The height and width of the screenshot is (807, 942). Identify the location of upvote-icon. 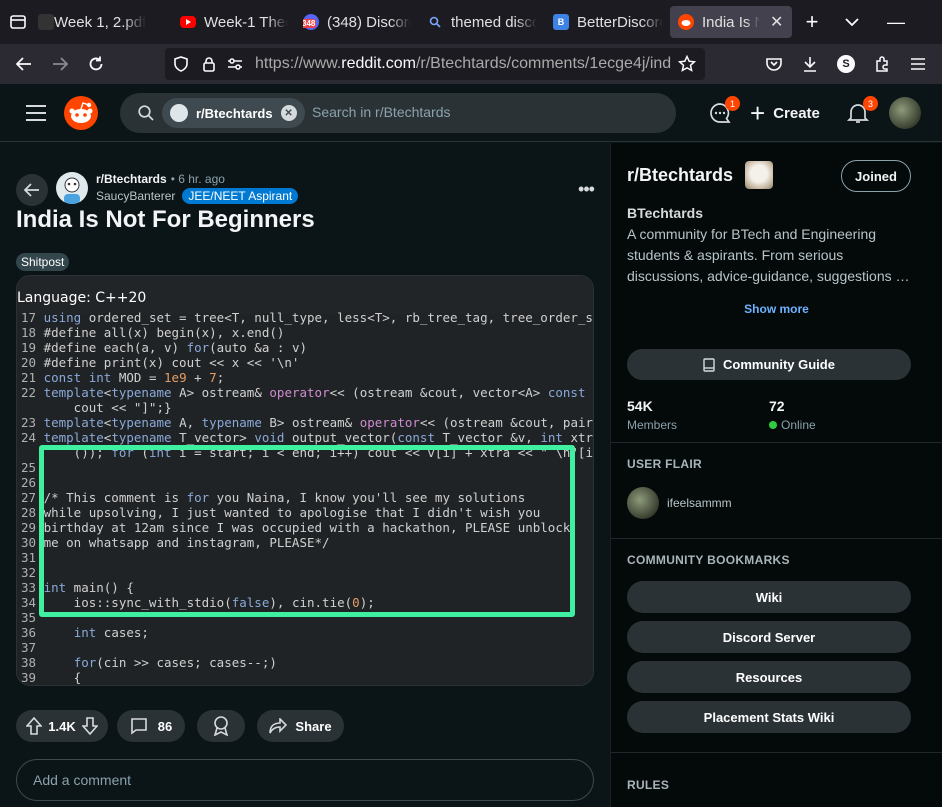
(34, 726).